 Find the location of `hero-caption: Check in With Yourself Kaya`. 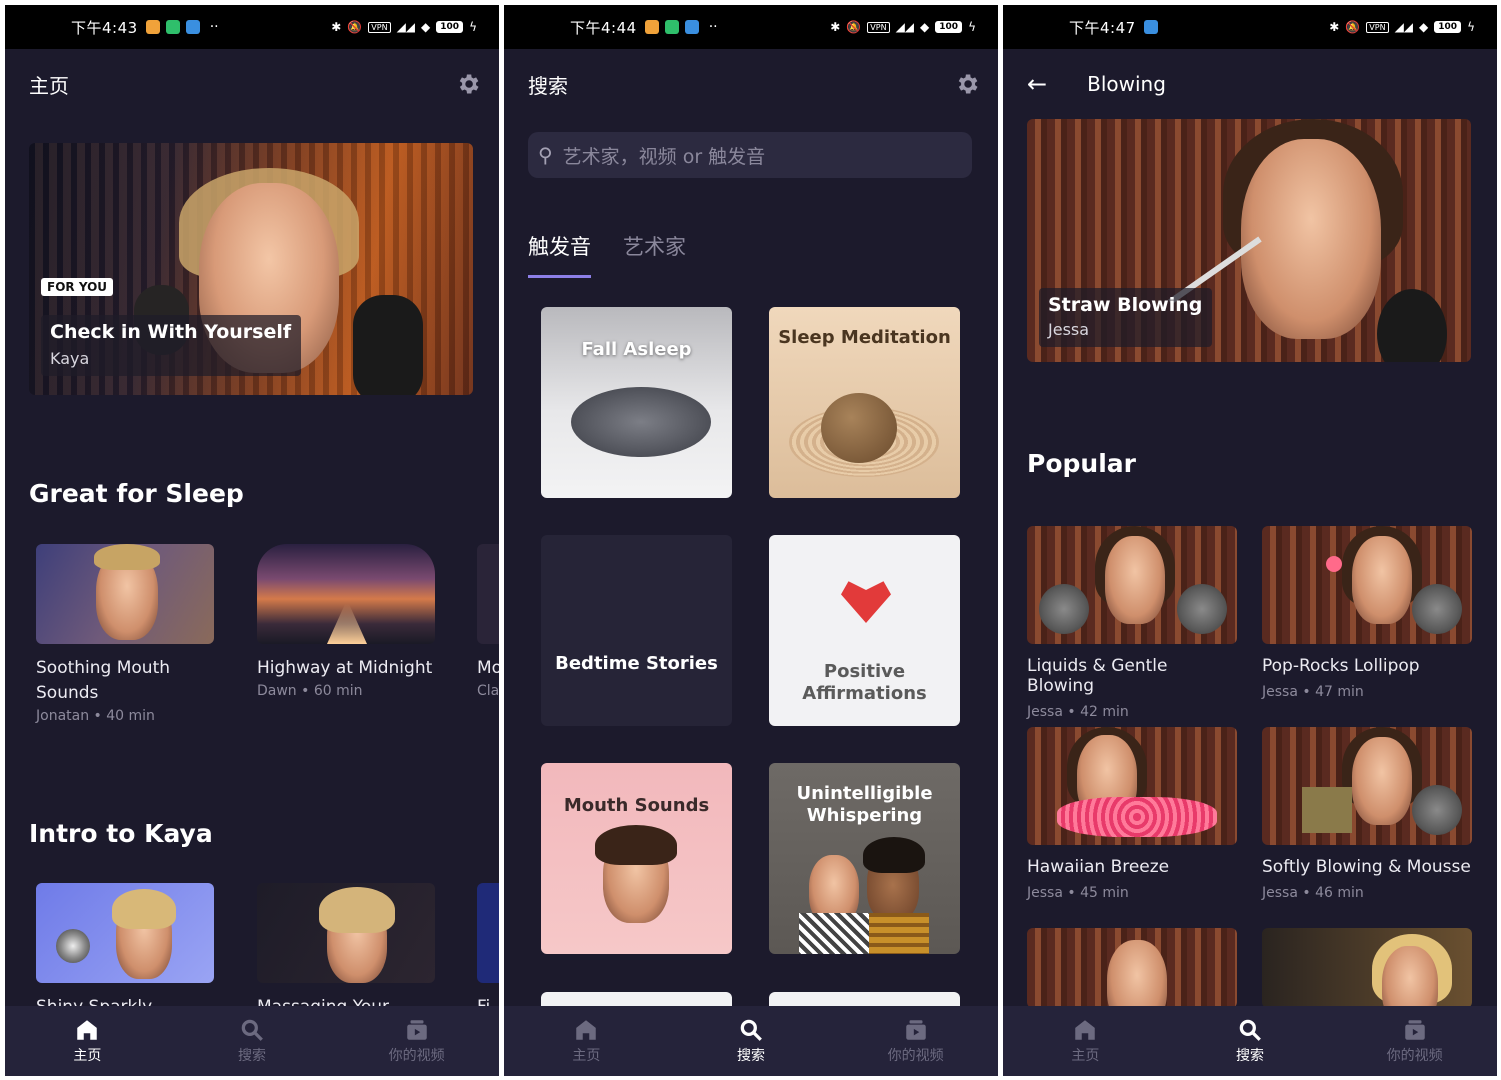

hero-caption: Check in With Yourself Kaya is located at coordinates (171, 345).